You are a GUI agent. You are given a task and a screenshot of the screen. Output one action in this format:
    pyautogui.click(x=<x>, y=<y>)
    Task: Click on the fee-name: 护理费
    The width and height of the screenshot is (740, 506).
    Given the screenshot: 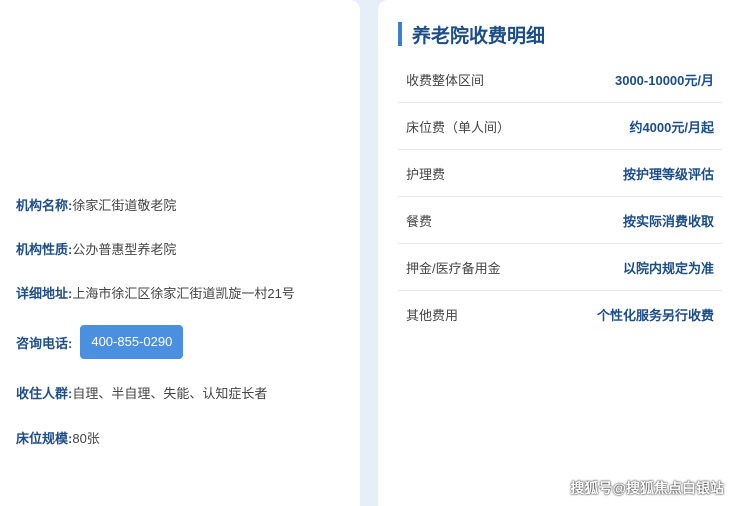 What is the action you would take?
    pyautogui.click(x=426, y=174)
    